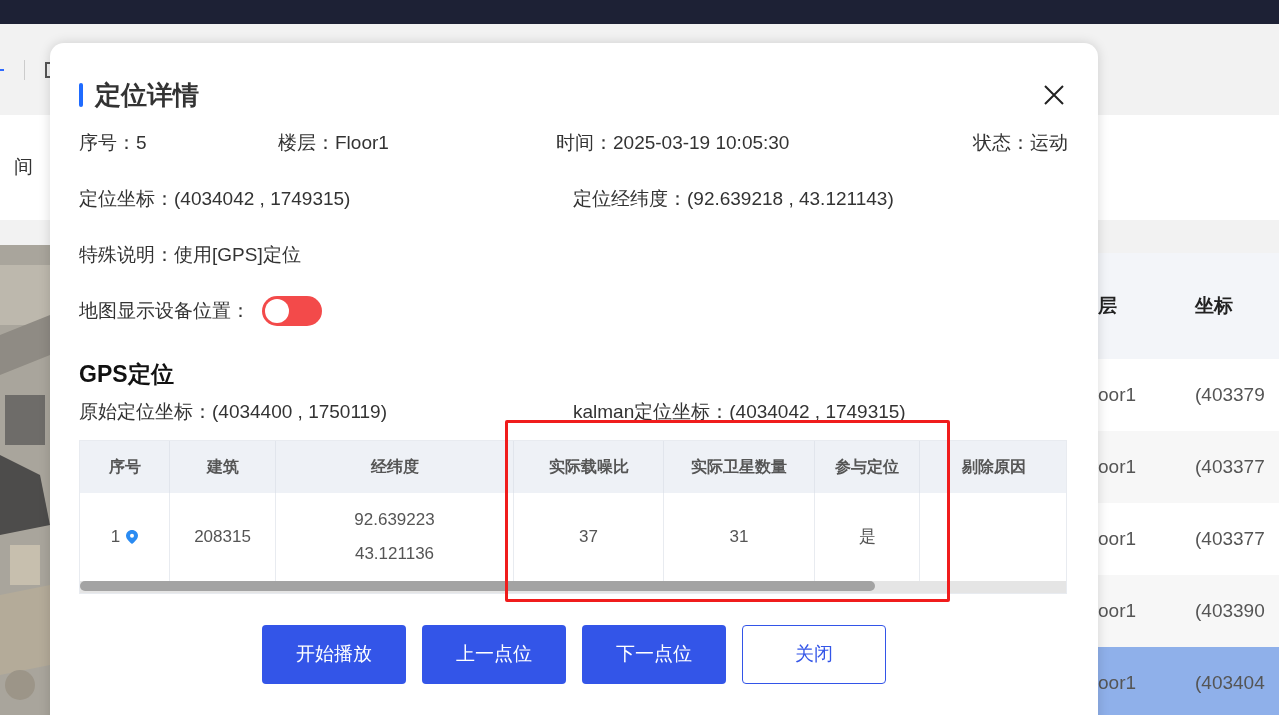 The width and height of the screenshot is (1279, 715). Describe the element at coordinates (653, 654) in the screenshot. I see `dialog-button: 下一点位` at that location.